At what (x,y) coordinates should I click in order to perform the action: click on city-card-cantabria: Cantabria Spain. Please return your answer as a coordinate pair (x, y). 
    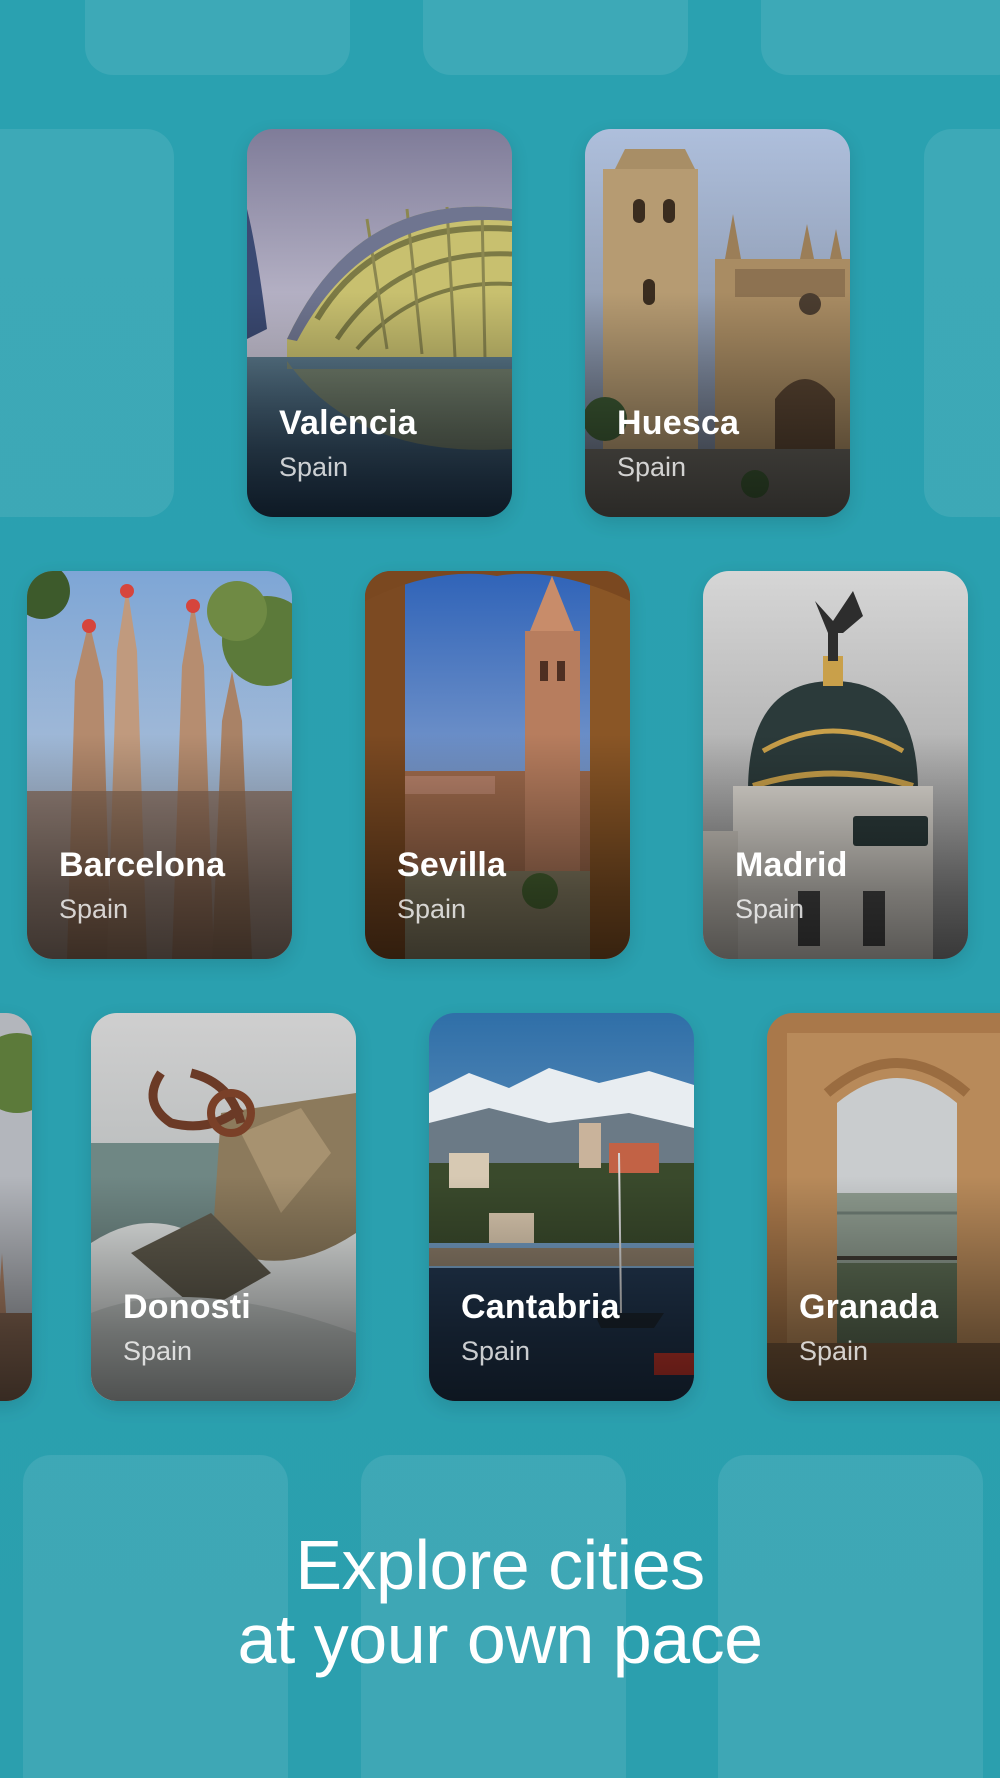
    Looking at the image, I should click on (561, 1207).